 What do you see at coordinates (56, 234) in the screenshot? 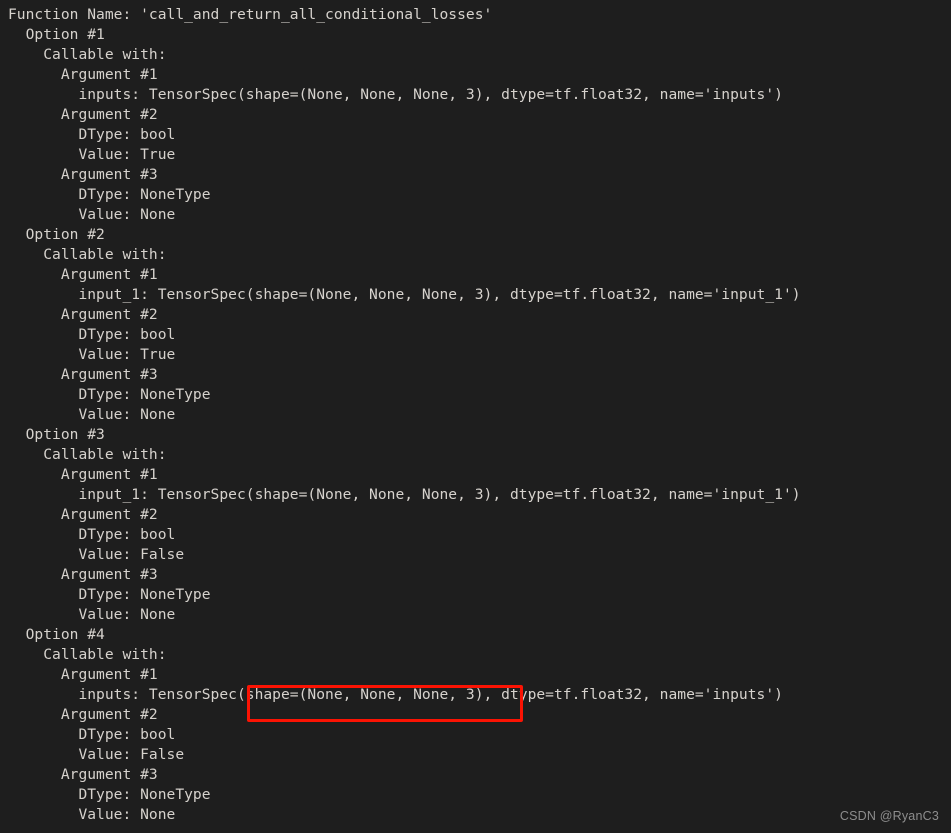
I see `terminal-line: Option #2` at bounding box center [56, 234].